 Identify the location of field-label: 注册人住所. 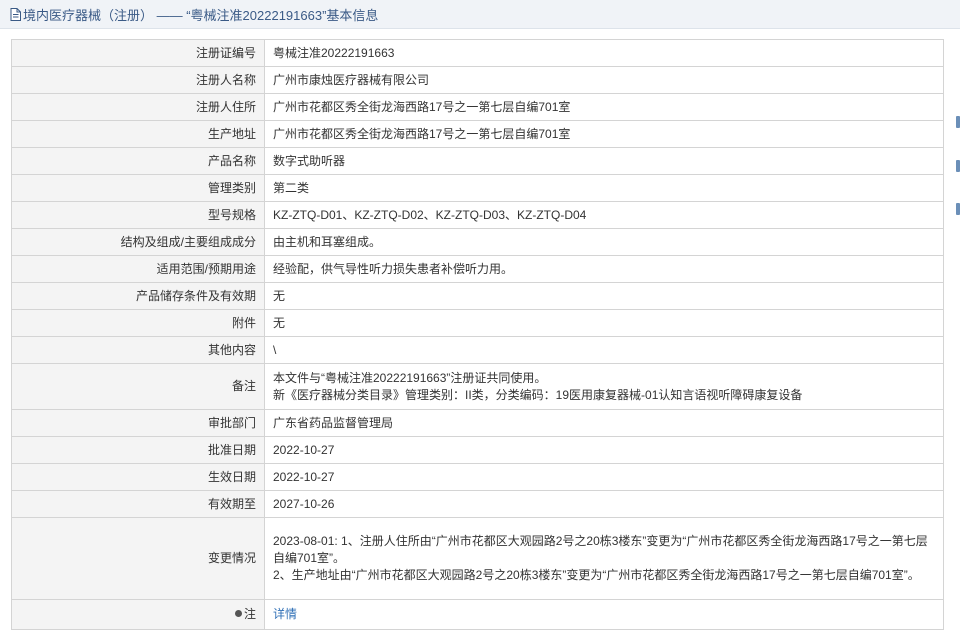
(138, 107).